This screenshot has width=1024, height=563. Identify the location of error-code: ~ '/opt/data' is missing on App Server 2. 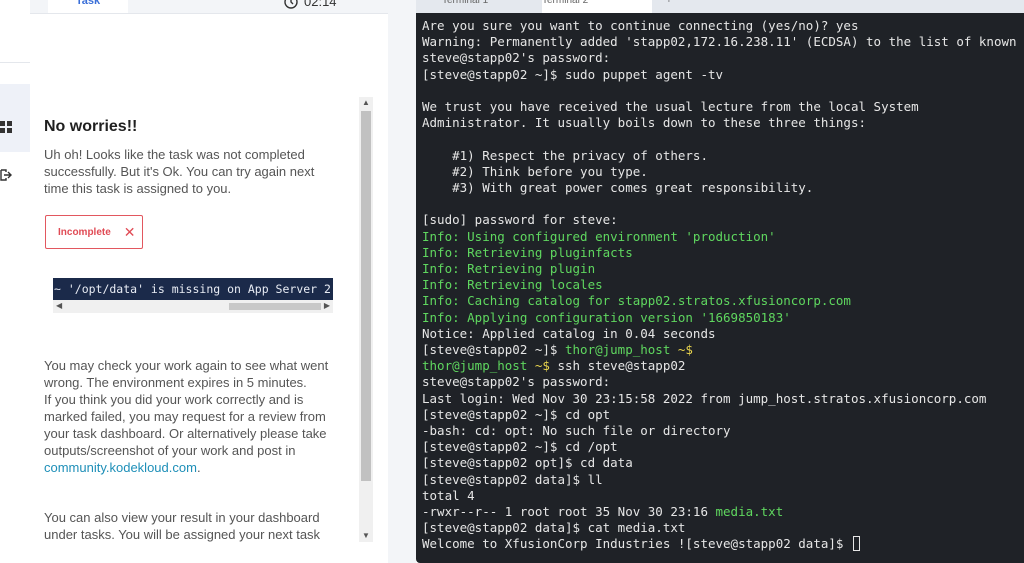
(192, 289).